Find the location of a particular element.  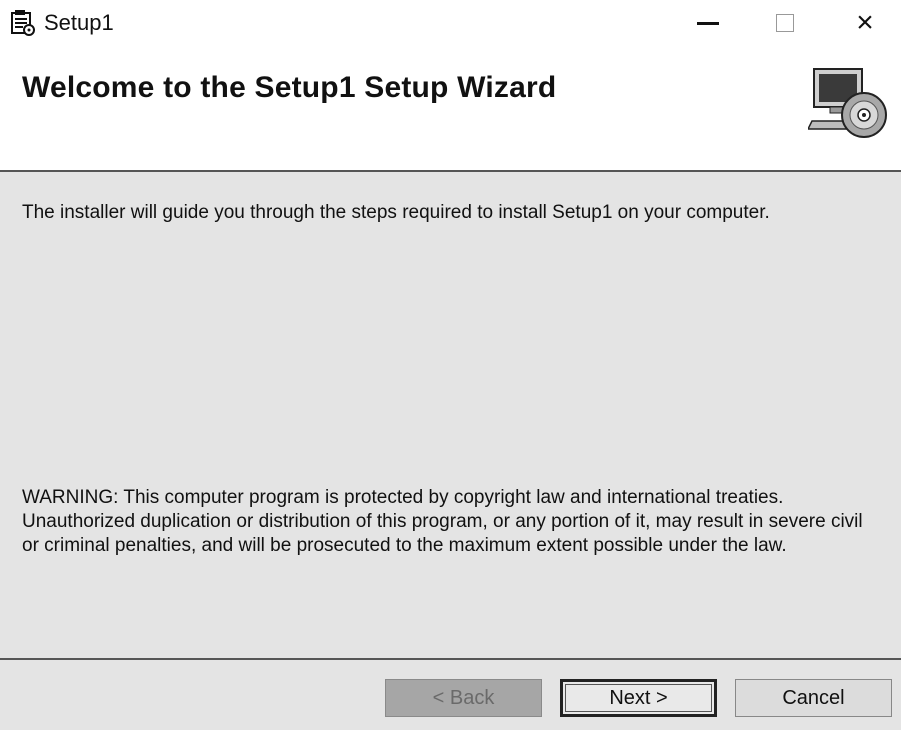

wizard-footer: < Back Next > Cancel is located at coordinates (450, 695).